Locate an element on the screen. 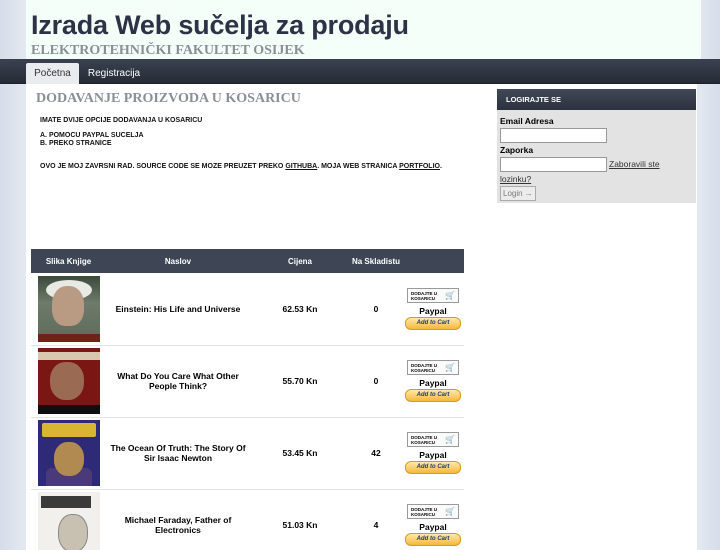  table-header-row: Slika Knjige Naslov Cijena Na Skladistu is located at coordinates (247, 261).